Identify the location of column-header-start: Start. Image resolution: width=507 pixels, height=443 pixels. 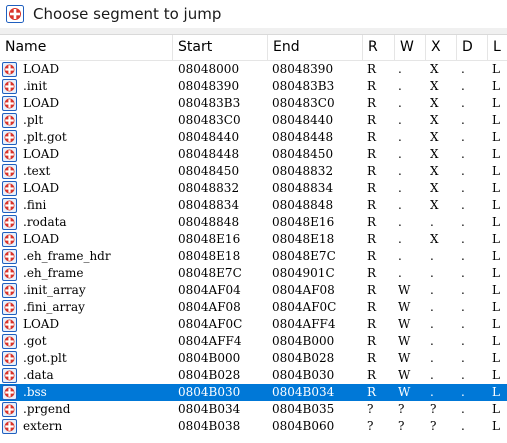
(220, 47).